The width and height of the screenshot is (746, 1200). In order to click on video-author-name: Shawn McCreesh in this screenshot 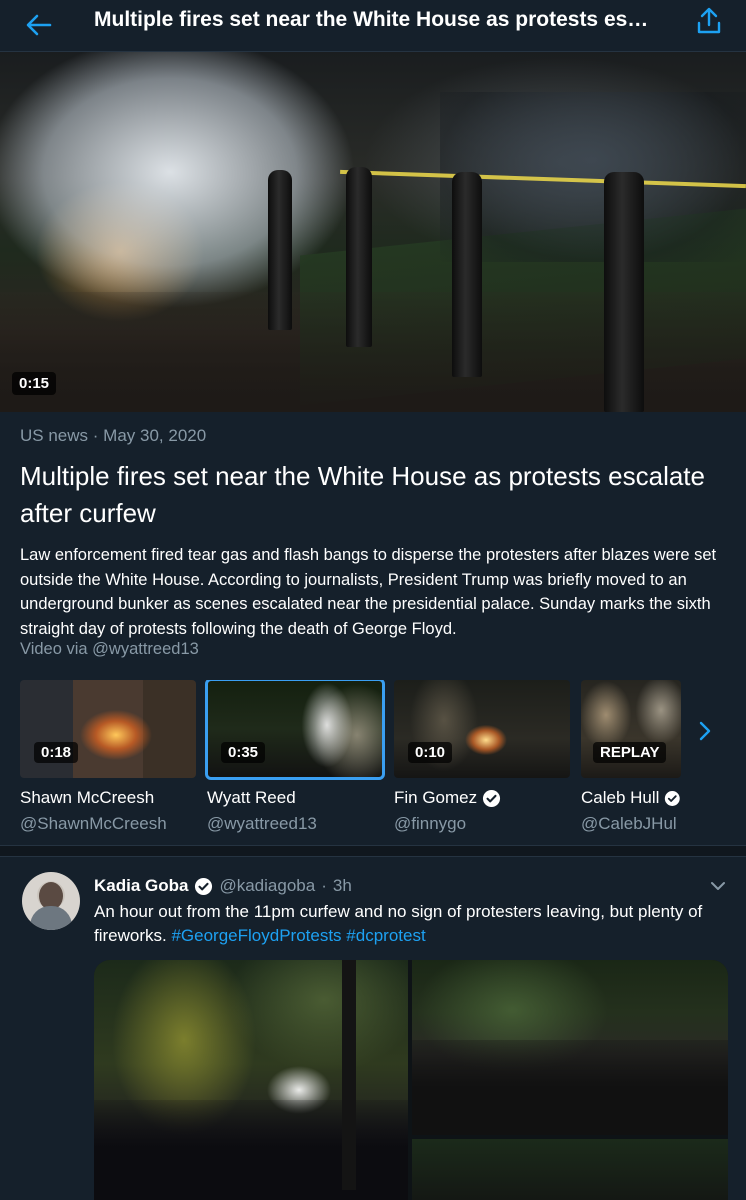, I will do `click(87, 797)`.